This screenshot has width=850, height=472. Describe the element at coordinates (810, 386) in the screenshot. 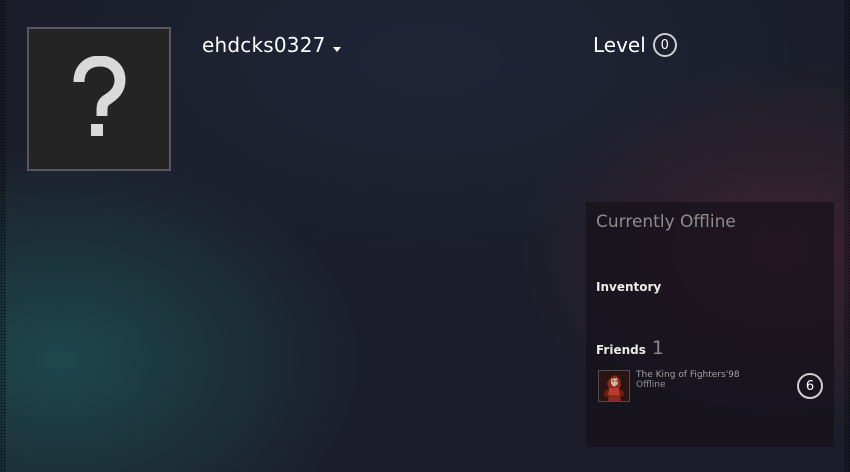

I see `friend-level-badge: 6` at that location.